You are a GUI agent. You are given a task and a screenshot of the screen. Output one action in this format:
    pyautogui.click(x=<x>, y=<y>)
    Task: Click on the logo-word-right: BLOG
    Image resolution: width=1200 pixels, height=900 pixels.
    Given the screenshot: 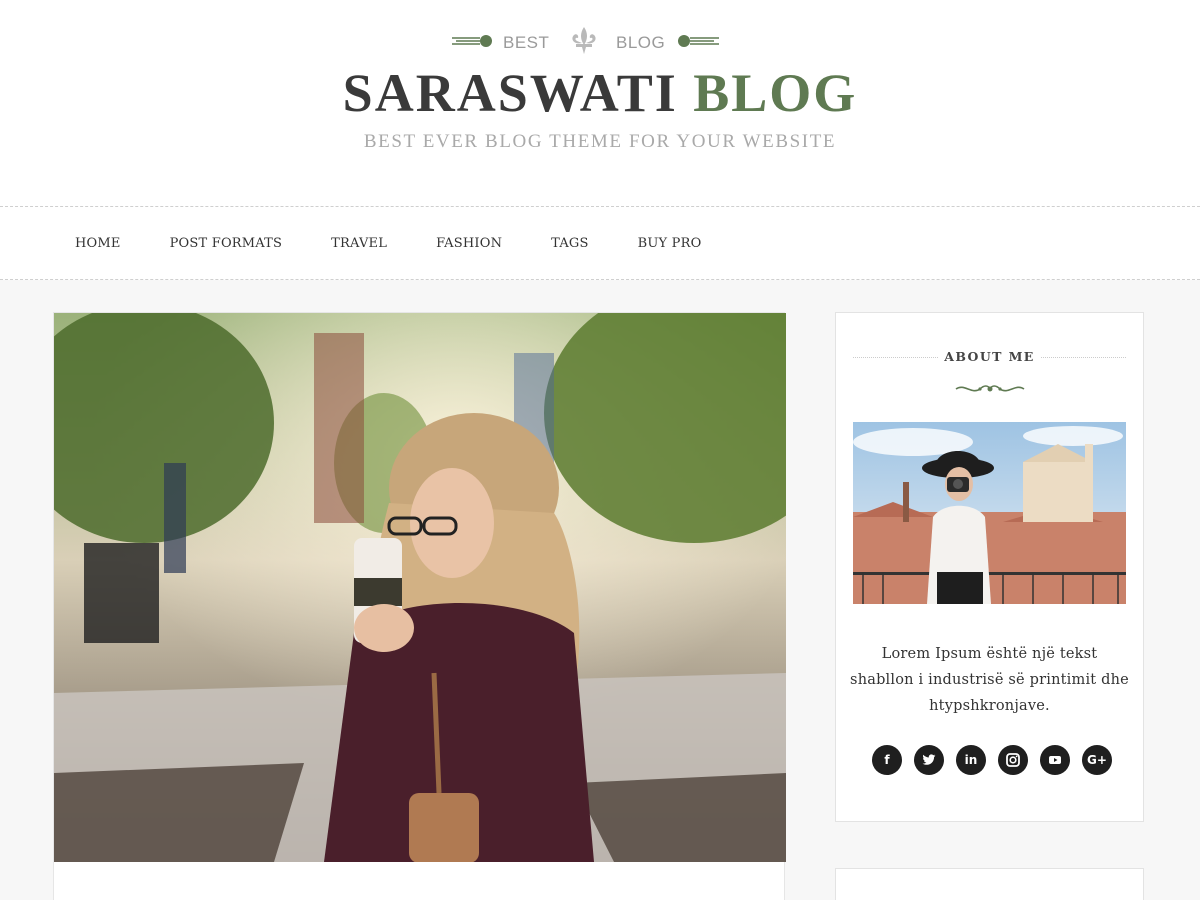 What is the action you would take?
    pyautogui.click(x=641, y=42)
    